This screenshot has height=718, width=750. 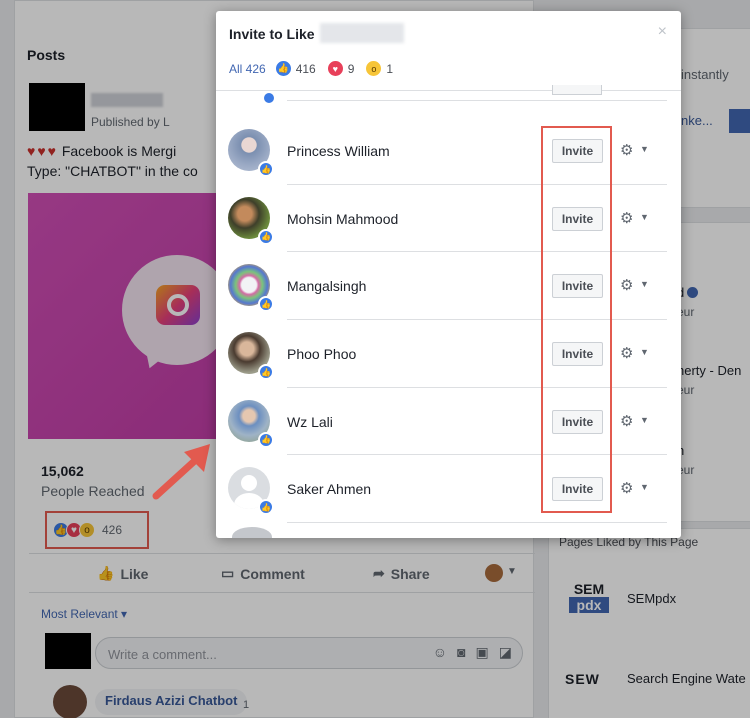 I want to click on person-name: Wz Lali, so click(x=310, y=422).